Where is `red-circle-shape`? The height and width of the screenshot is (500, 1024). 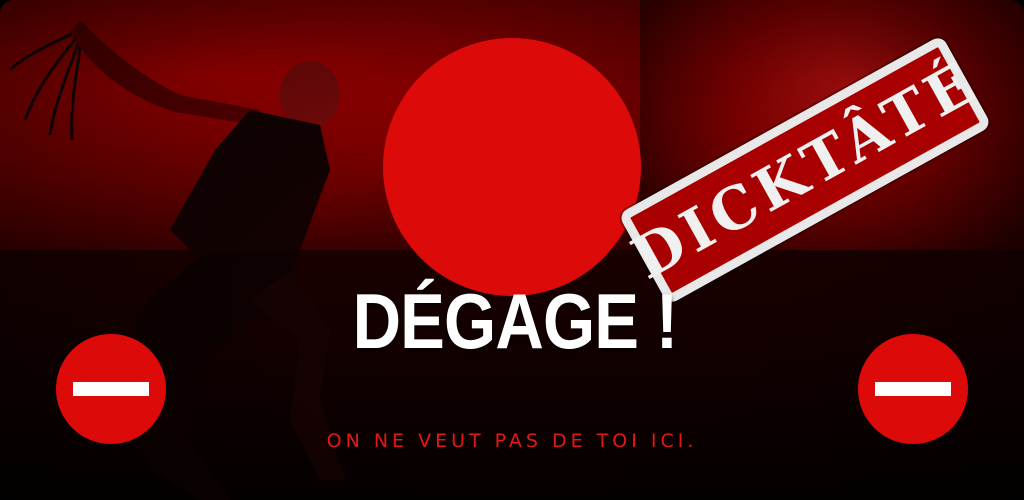
red-circle-shape is located at coordinates (512, 167).